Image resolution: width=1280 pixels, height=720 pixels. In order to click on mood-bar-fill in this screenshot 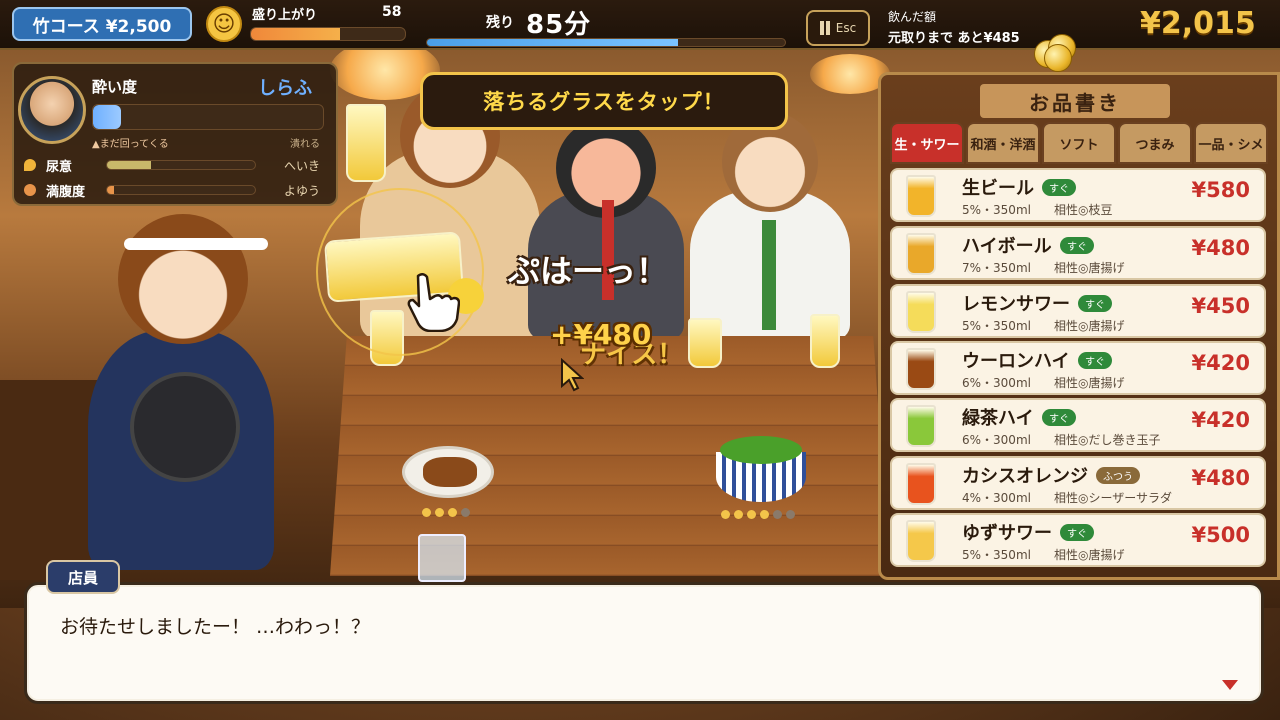, I will do `click(296, 34)`.